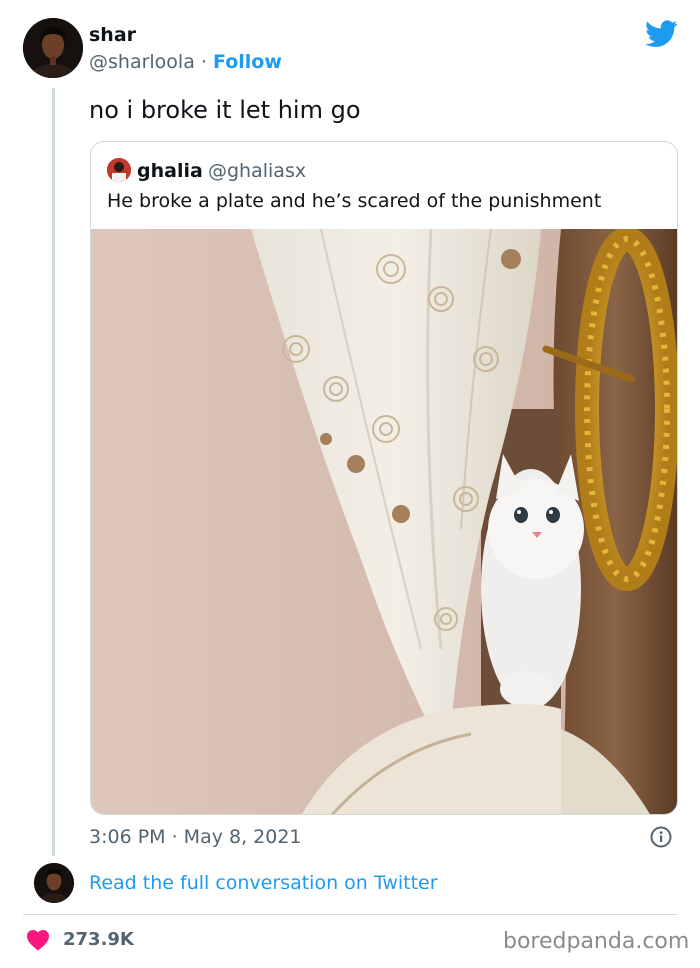 This screenshot has height=968, width=700. Describe the element at coordinates (98, 939) in the screenshot. I see `like-count: 273.9K` at that location.